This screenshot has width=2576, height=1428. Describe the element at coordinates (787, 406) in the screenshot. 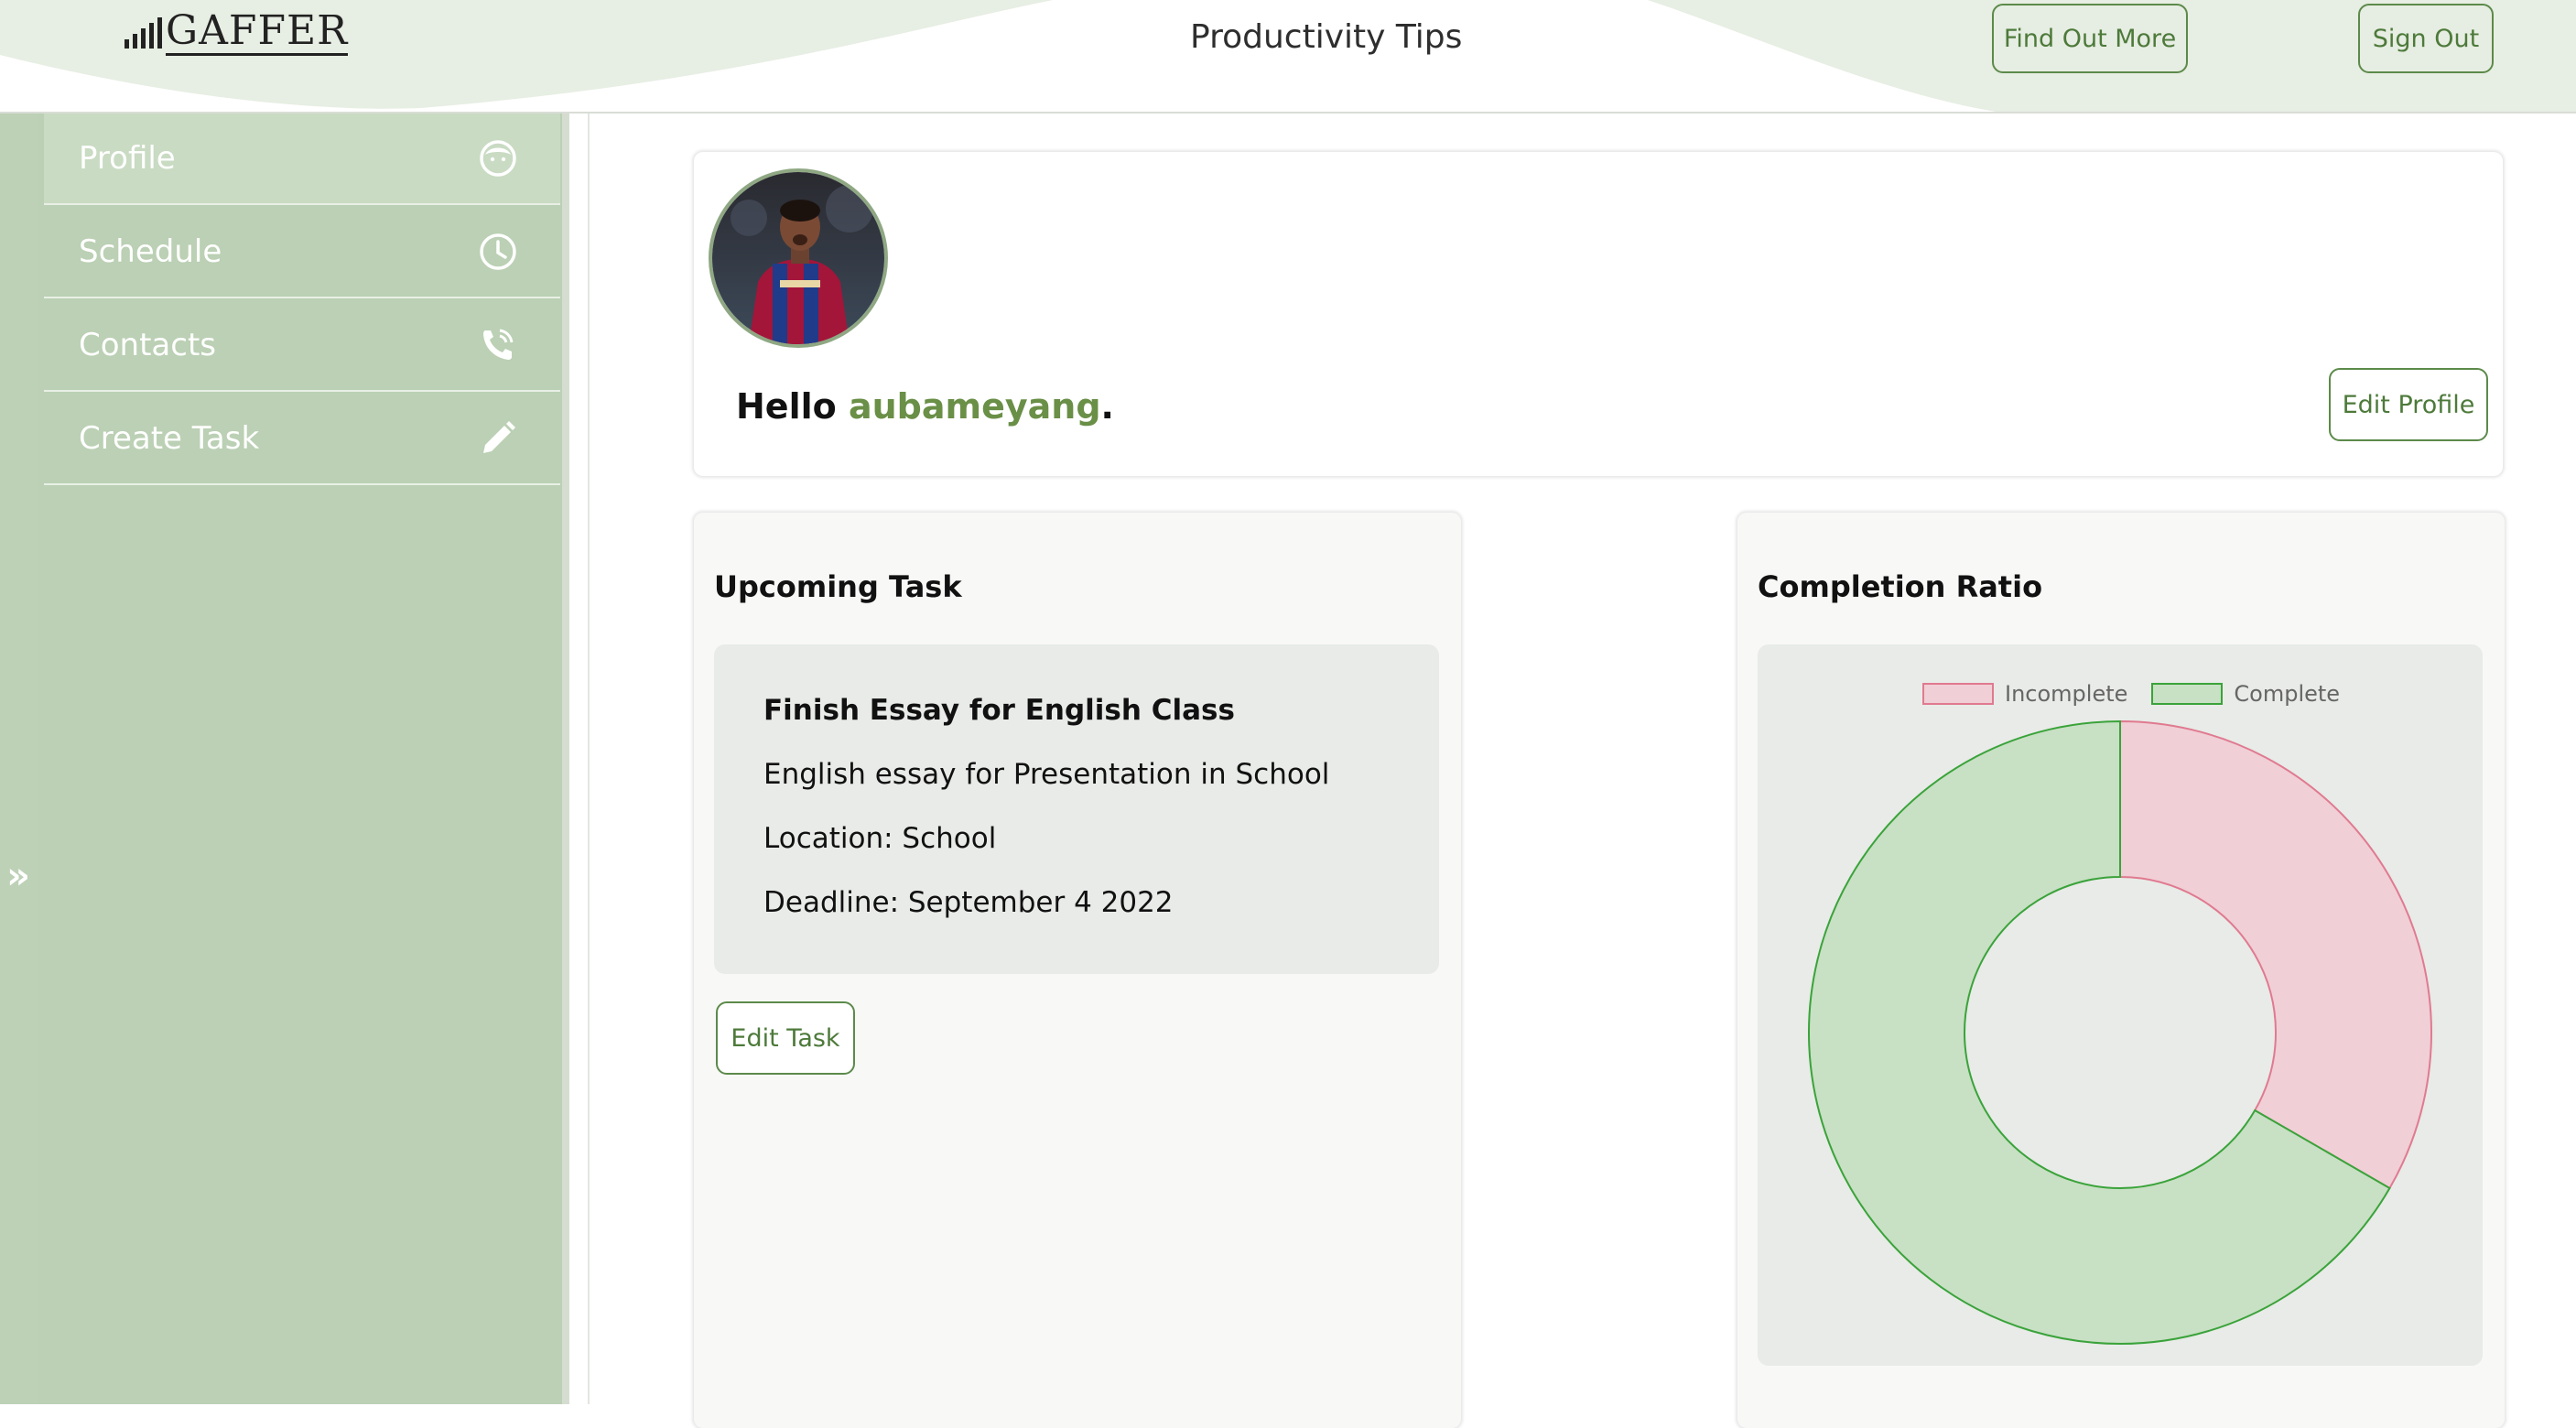

I see `greeting-word: Hello` at that location.